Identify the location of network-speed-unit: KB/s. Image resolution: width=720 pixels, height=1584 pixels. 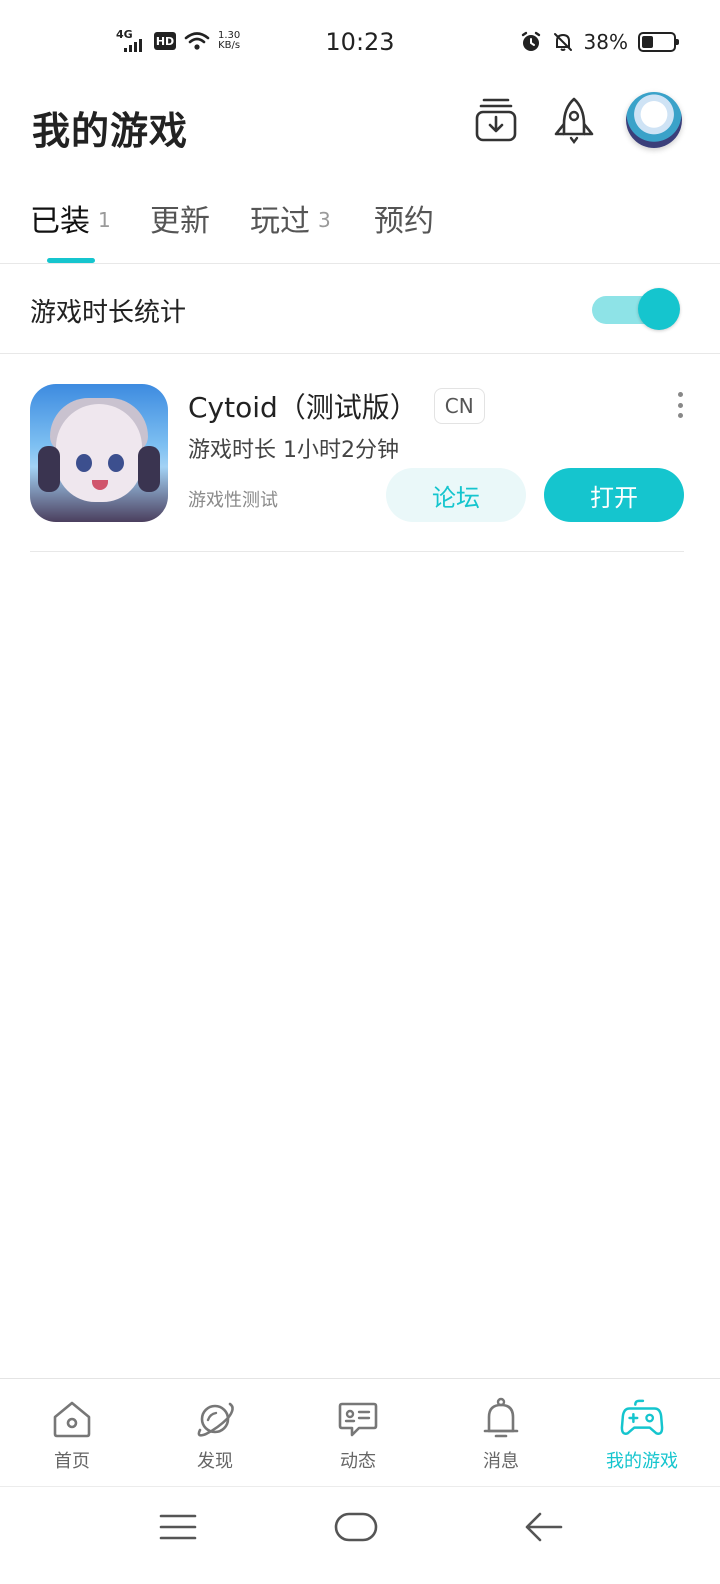
(229, 45).